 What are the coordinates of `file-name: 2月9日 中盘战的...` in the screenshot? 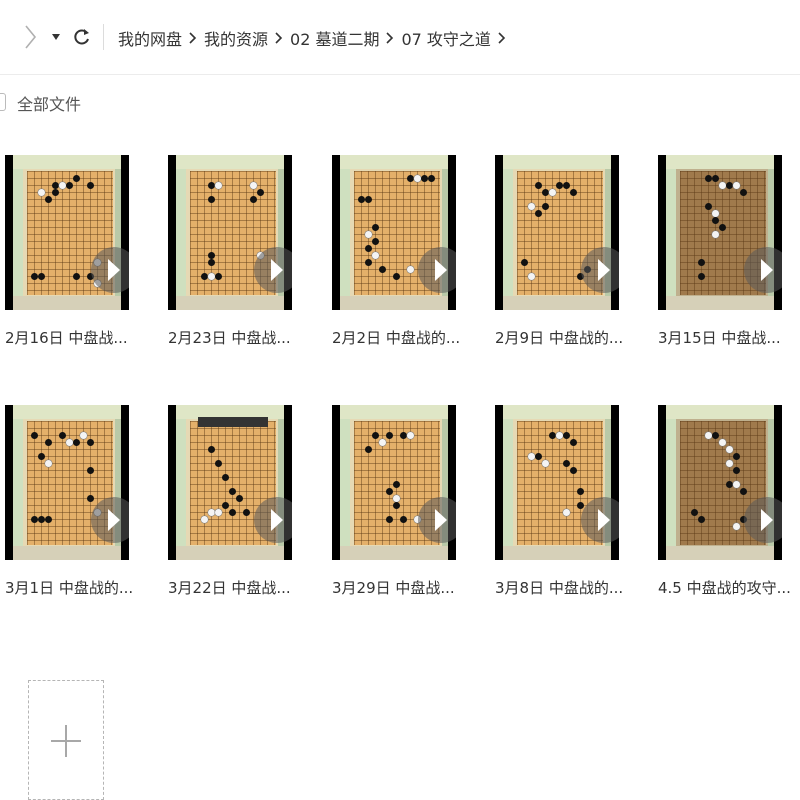 It's located at (559, 338).